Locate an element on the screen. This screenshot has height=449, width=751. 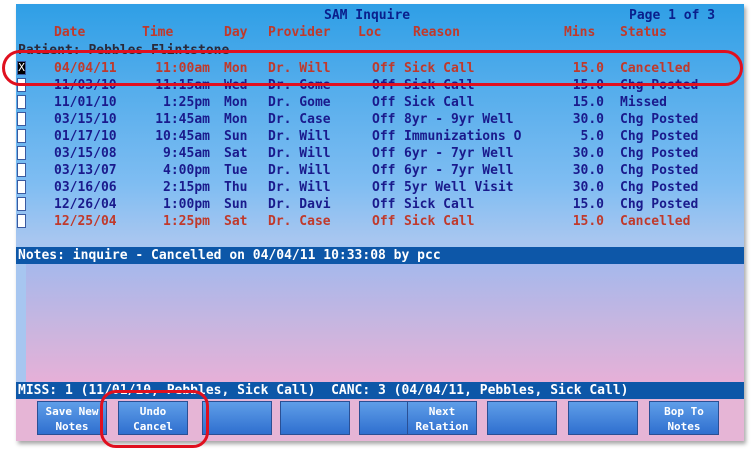
cell-day: Sat is located at coordinates (236, 153).